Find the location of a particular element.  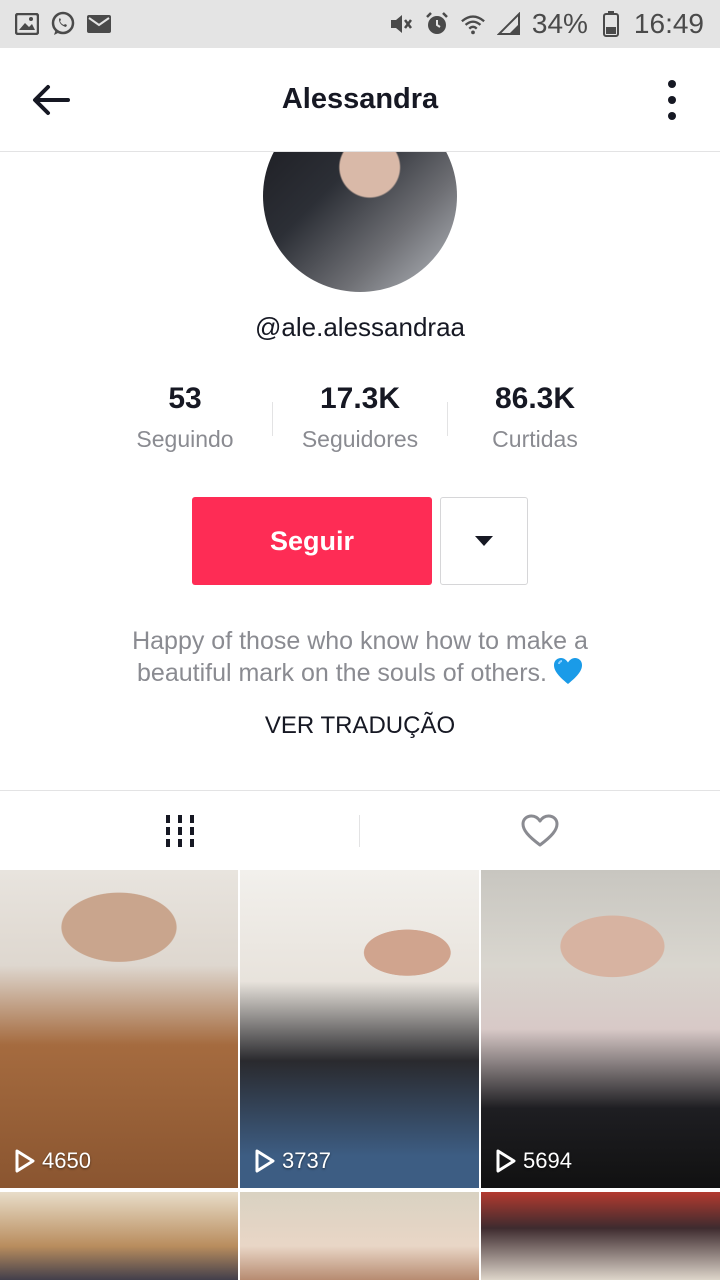

stat-followers-value: 17.3K is located at coordinates (360, 398).